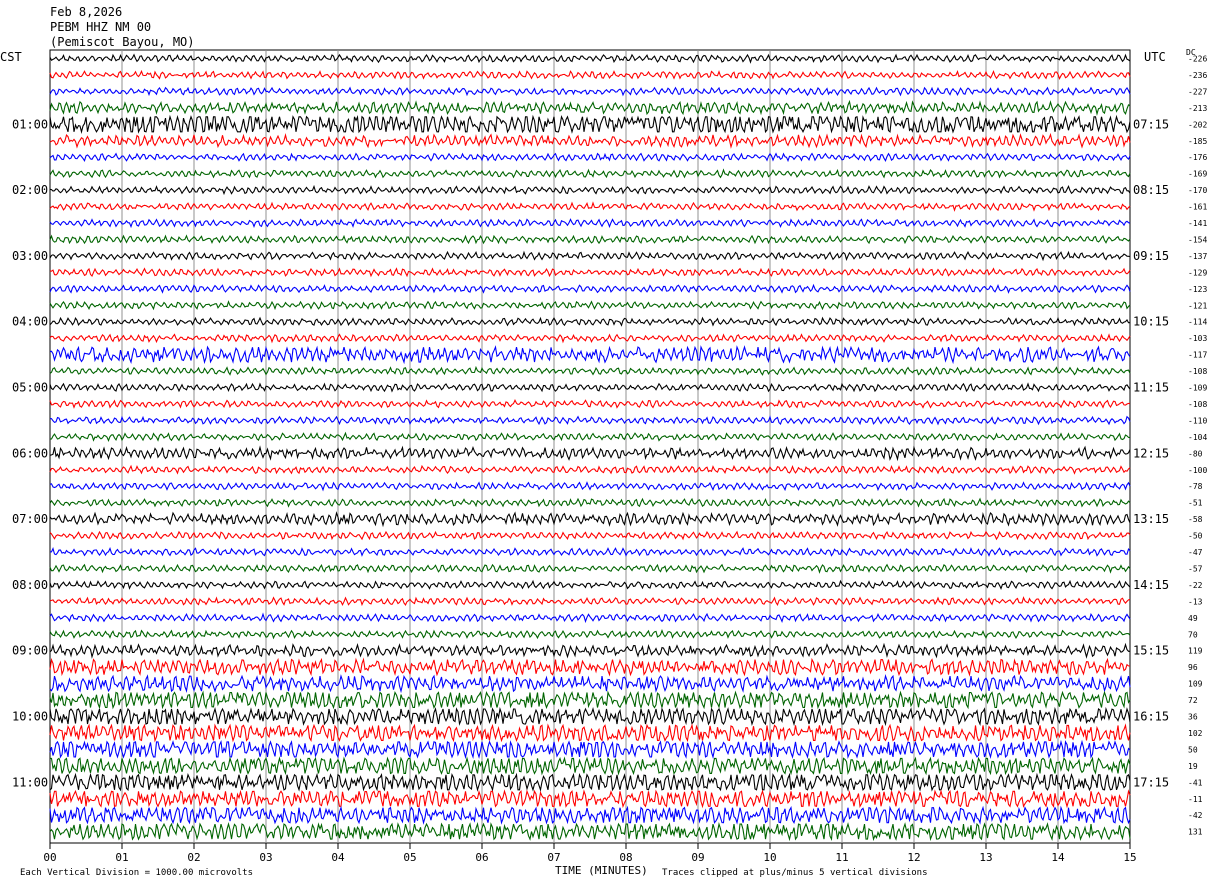 The height and width of the screenshot is (886, 1210). What do you see at coordinates (1197, 437) in the screenshot?
I see `dc-offset-label: -104` at bounding box center [1197, 437].